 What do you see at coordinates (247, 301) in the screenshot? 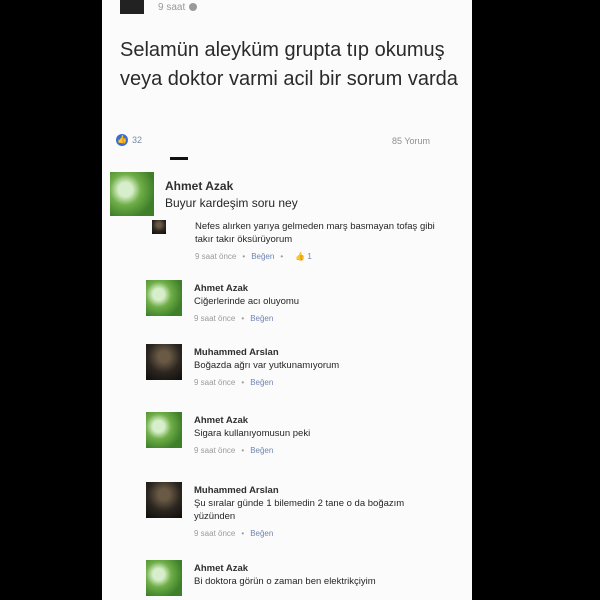
I see `comment-text: Ciğerlerinde acı oluyomu` at bounding box center [247, 301].